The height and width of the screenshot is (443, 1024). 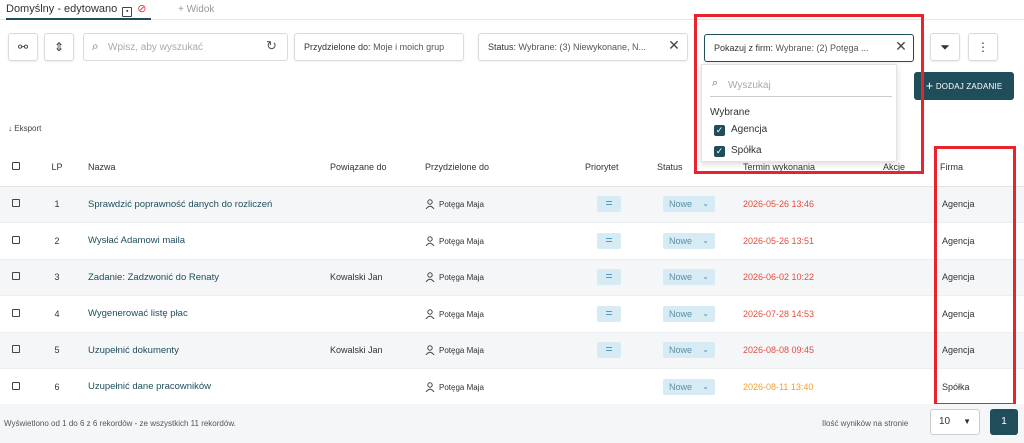 I want to click on task-name-link: Wygenerować listę płac, so click(x=138, y=313).